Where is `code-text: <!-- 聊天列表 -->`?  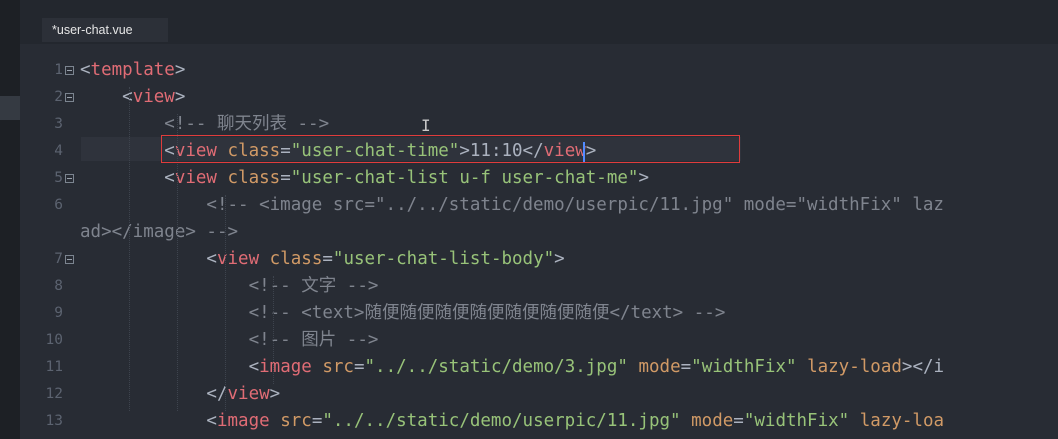 code-text: <!-- 聊天列表 --> is located at coordinates (204, 124).